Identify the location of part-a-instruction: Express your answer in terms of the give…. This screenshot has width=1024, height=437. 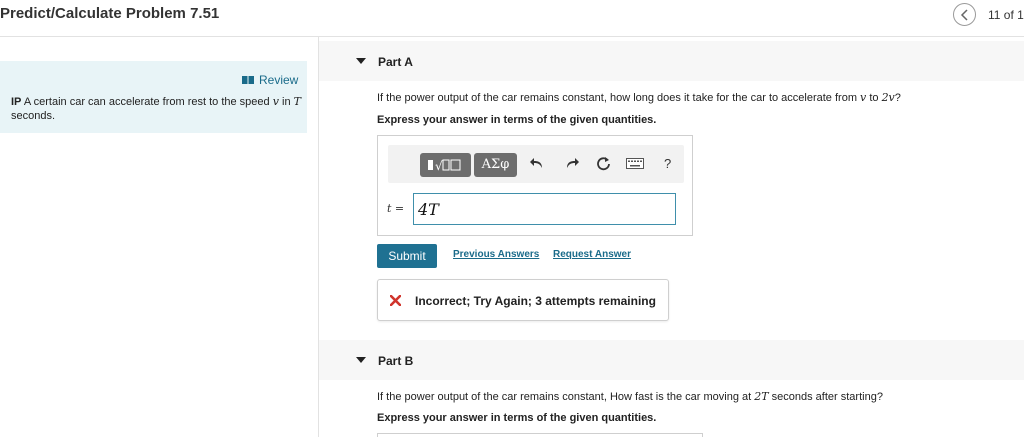
(517, 120).